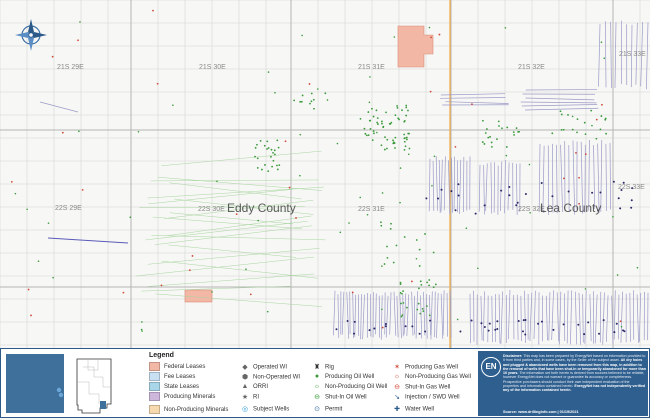 The height and width of the screenshot is (420, 650). What do you see at coordinates (154, 376) in the screenshot?
I see `fee-leases-swatch` at bounding box center [154, 376].